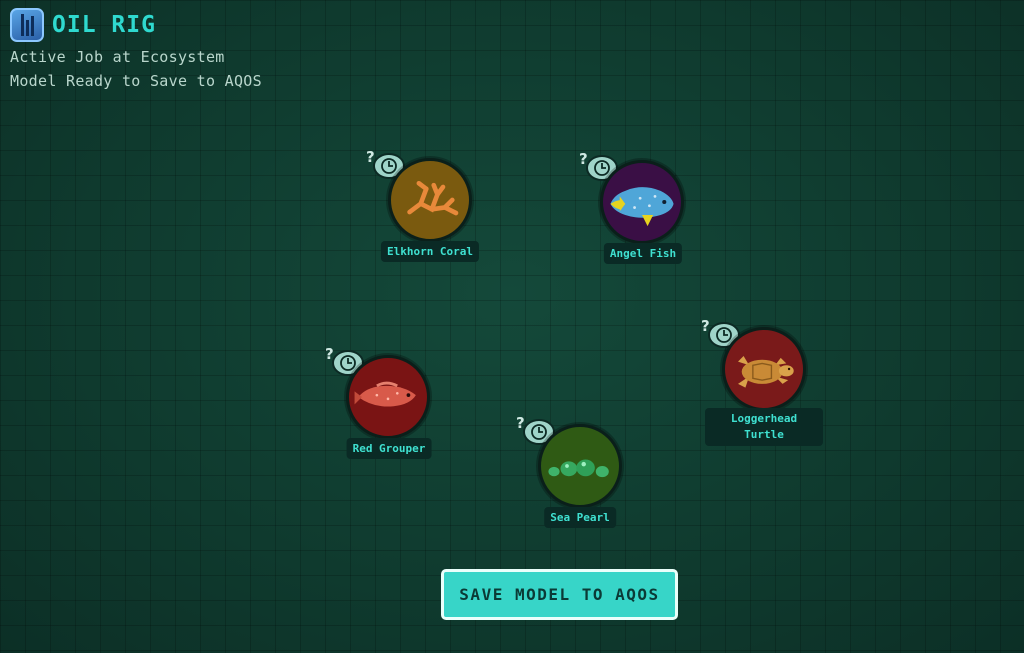 Image resolution: width=1024 pixels, height=653 pixels. Describe the element at coordinates (580, 466) in the screenshot. I see `sea-pearl-icon` at that location.